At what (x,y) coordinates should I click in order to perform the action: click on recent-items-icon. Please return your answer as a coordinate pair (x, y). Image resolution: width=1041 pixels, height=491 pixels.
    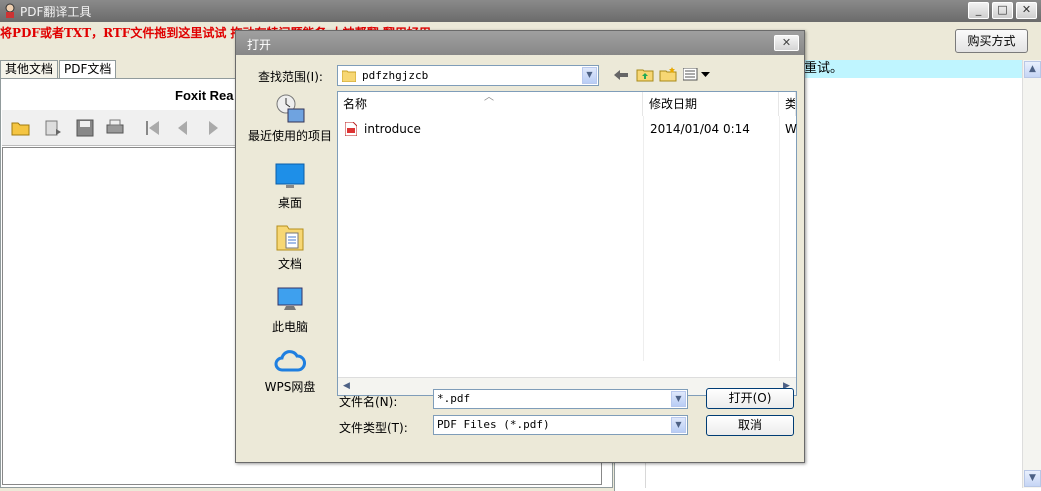
    Looking at the image, I should click on (290, 108).